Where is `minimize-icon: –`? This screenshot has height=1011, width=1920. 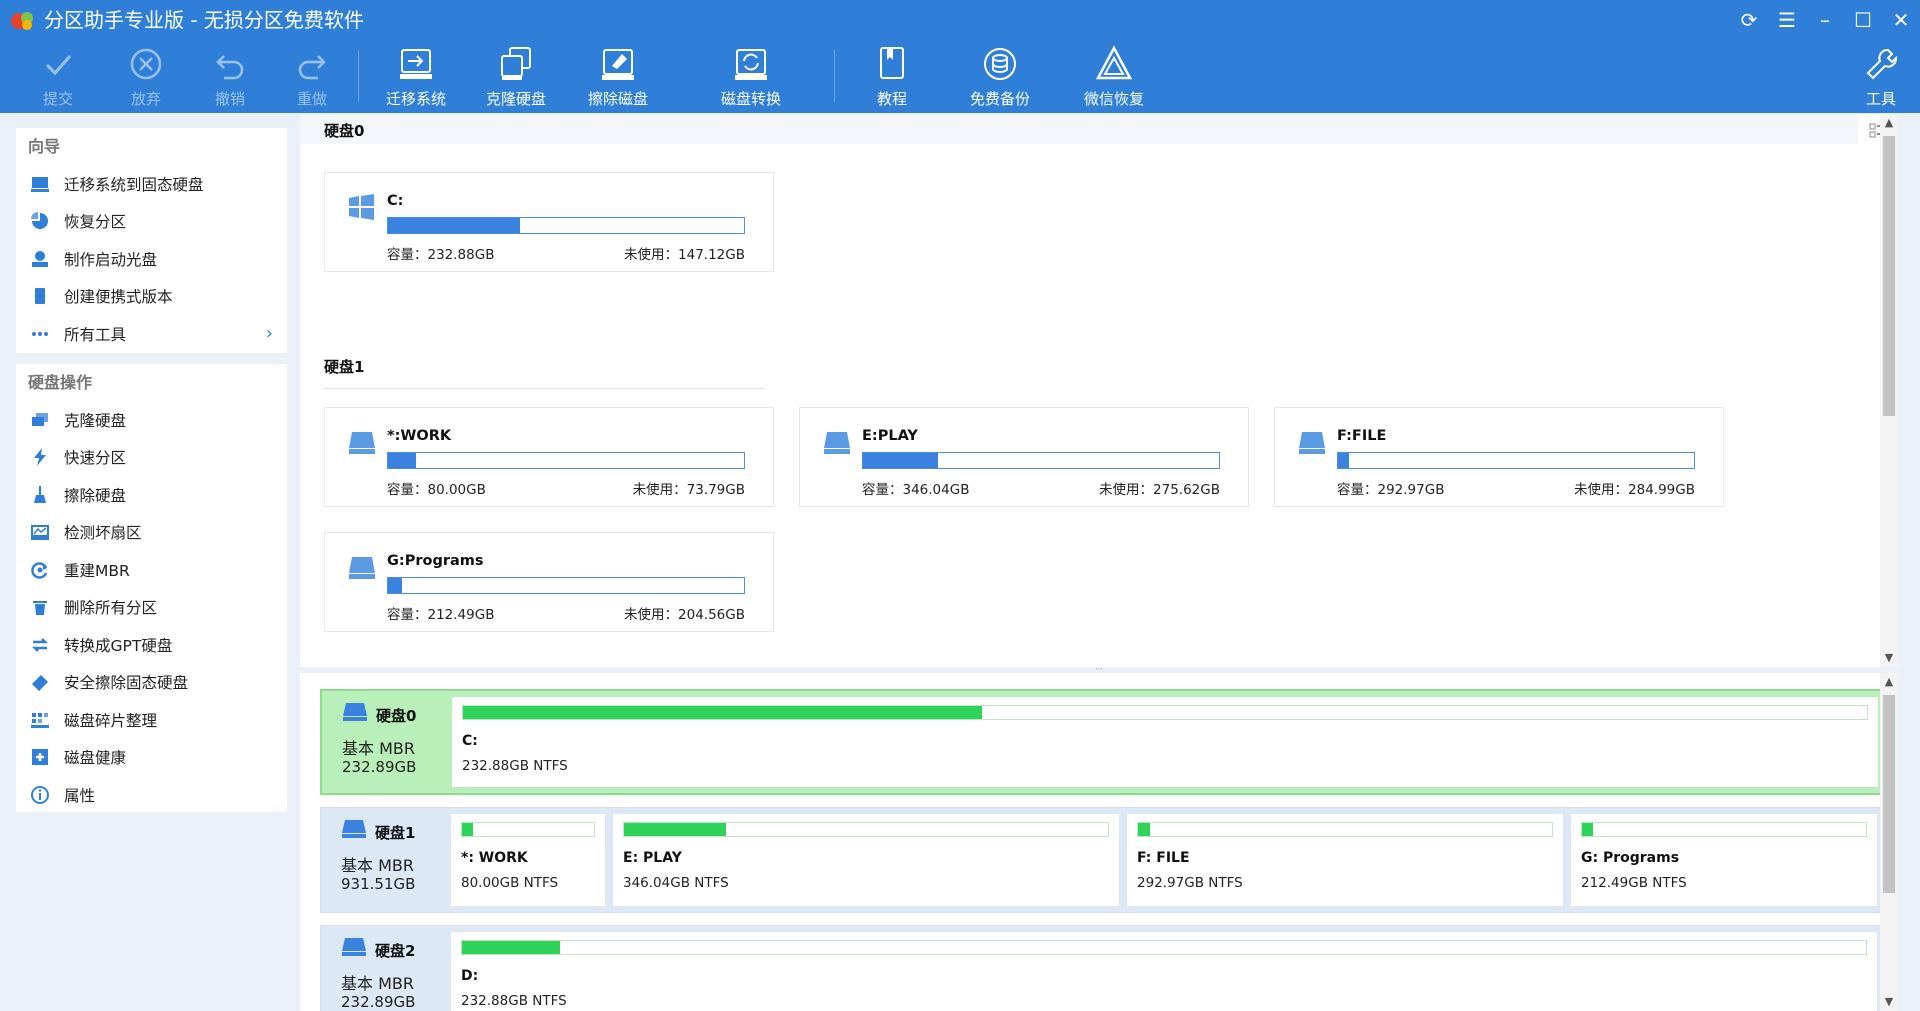 minimize-icon: – is located at coordinates (1825, 20).